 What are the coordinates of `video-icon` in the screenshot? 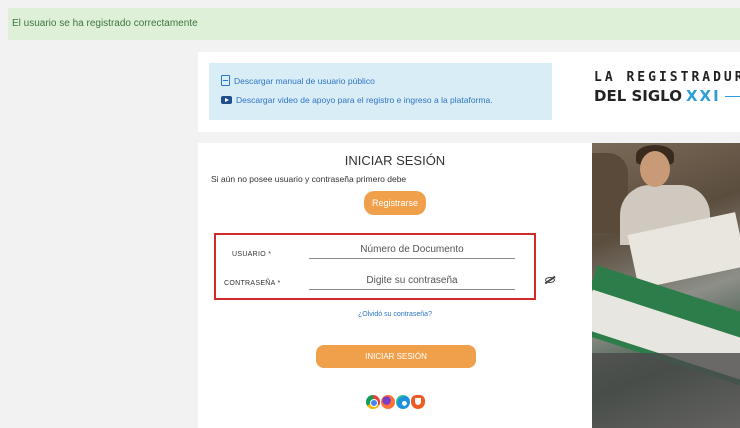 It's located at (226, 99).